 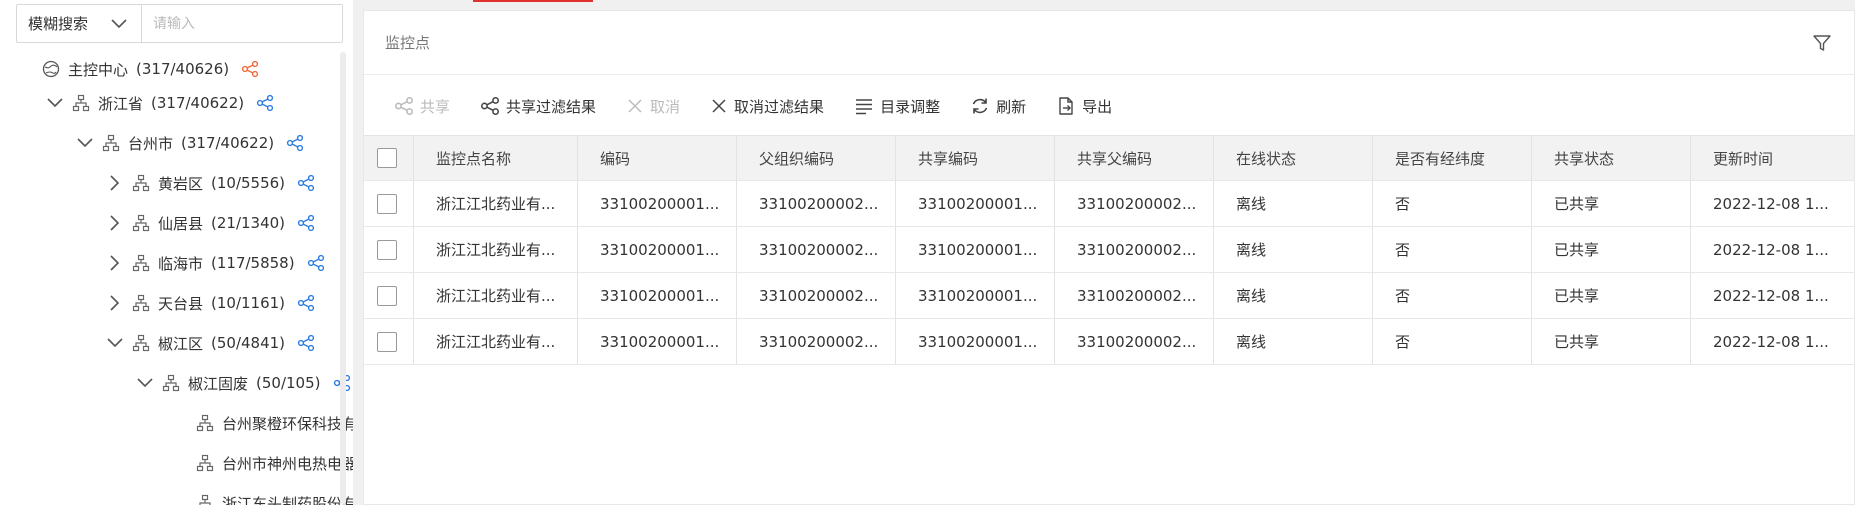 I want to click on cancel-filtered-button: 取消过滤结果, so click(x=767, y=106).